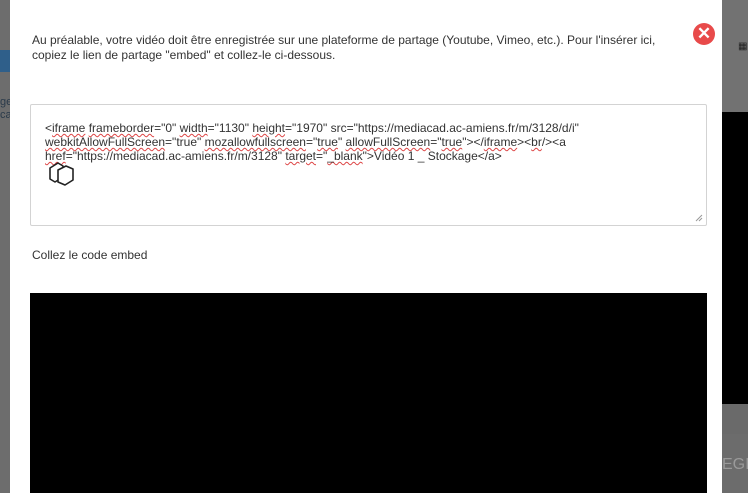 This screenshot has width=748, height=493. Describe the element at coordinates (49, 128) in the screenshot. I see `embed-code-segment: <` at that location.